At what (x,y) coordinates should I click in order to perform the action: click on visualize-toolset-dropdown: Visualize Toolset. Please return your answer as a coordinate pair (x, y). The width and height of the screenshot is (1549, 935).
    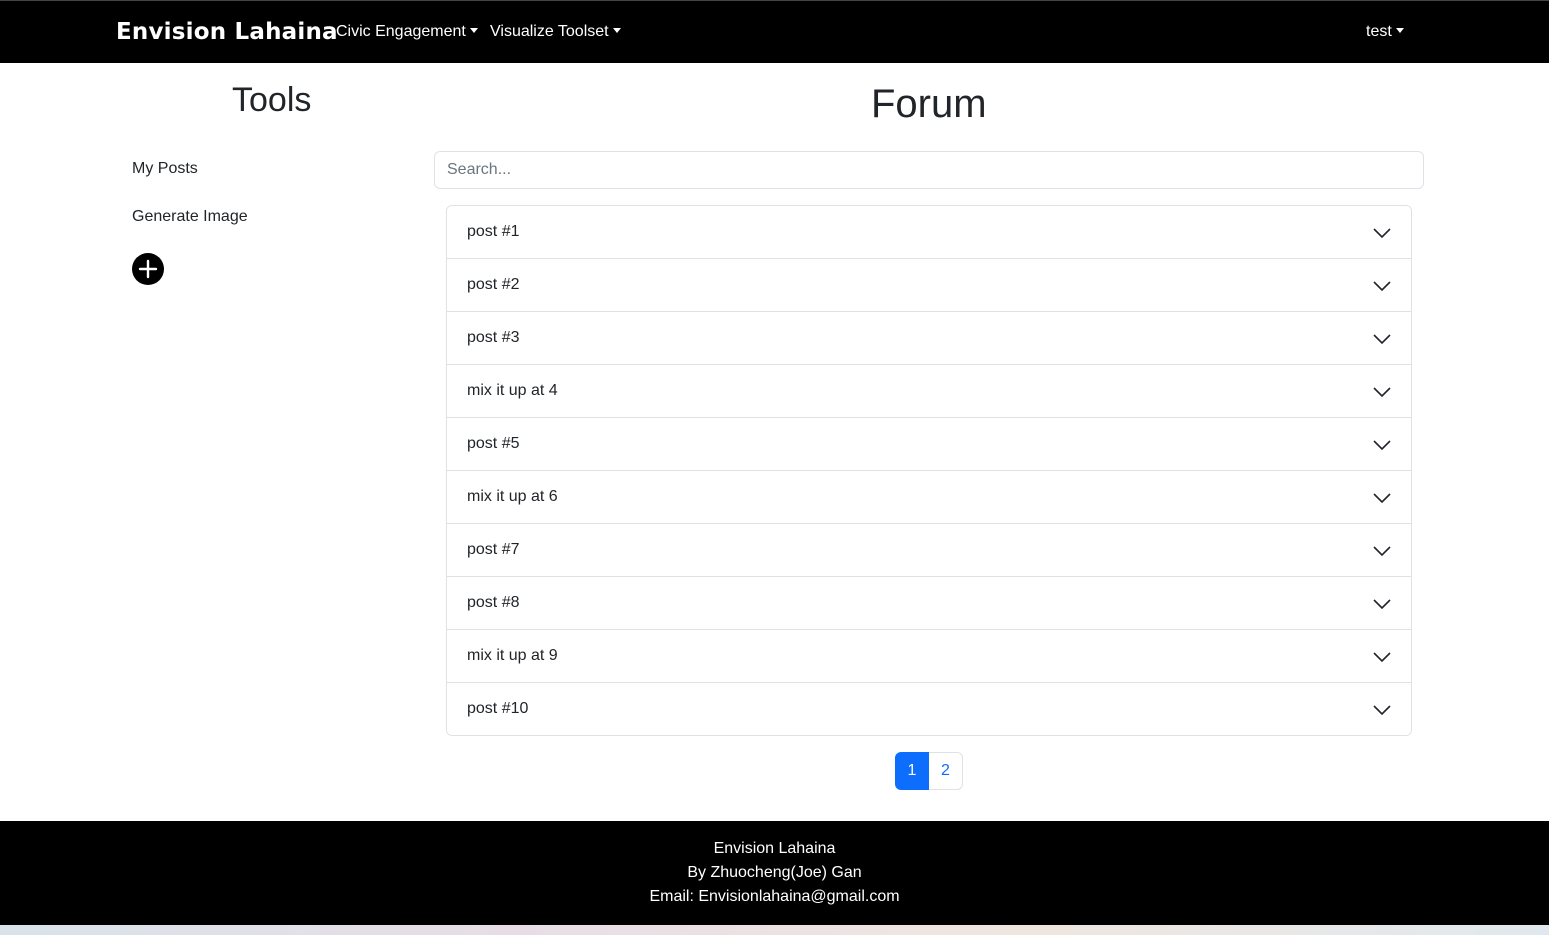
    Looking at the image, I should click on (555, 32).